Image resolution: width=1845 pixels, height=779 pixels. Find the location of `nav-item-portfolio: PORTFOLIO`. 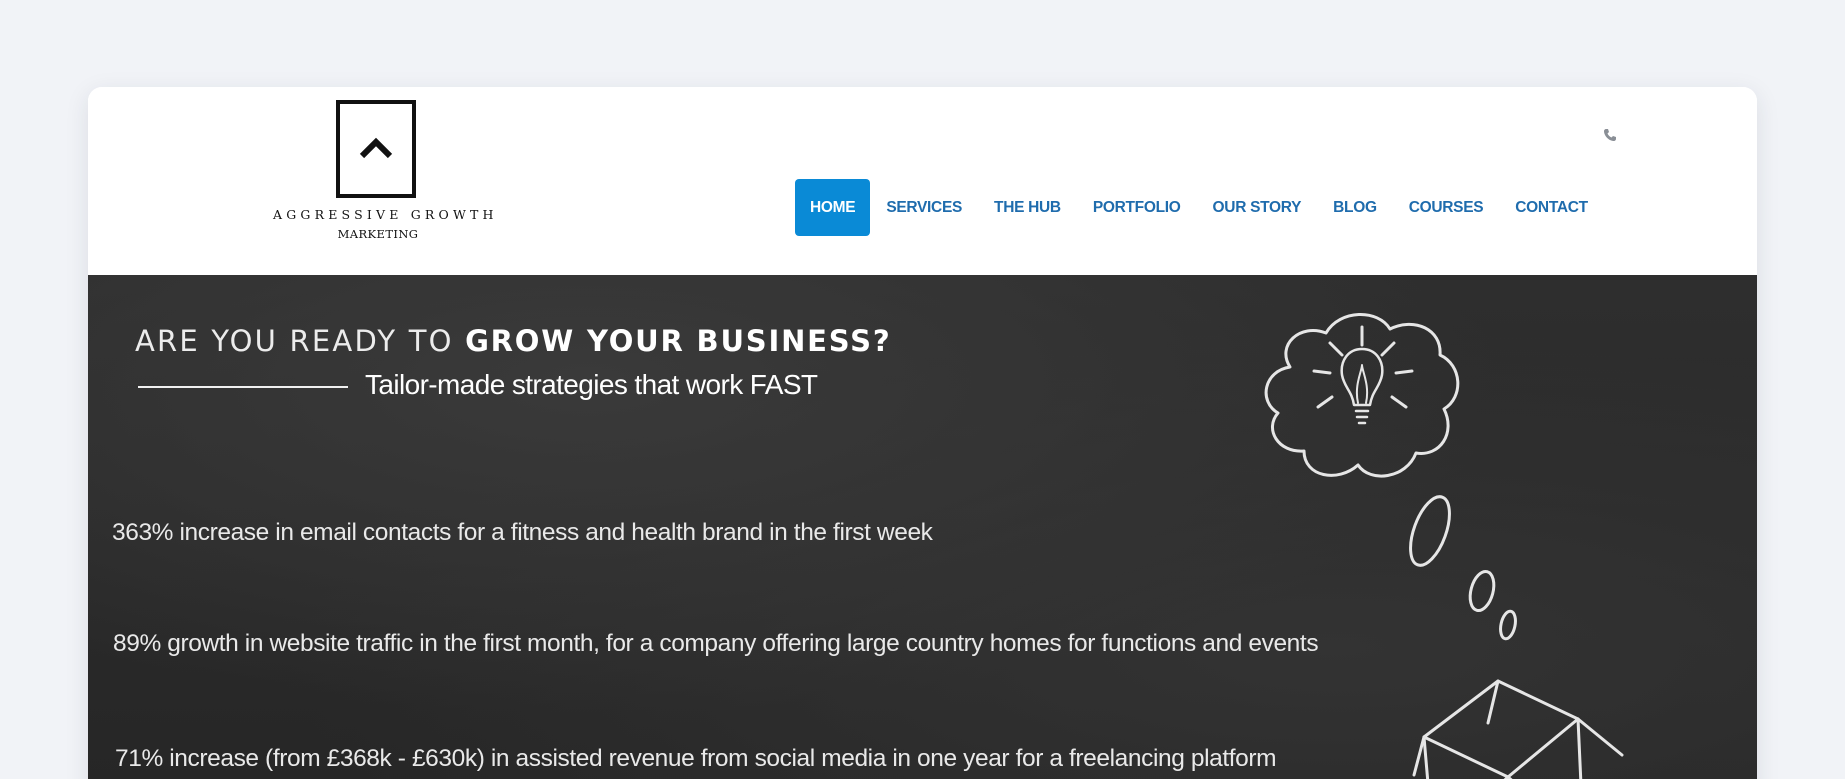

nav-item-portfolio: PORTFOLIO is located at coordinates (1137, 207).